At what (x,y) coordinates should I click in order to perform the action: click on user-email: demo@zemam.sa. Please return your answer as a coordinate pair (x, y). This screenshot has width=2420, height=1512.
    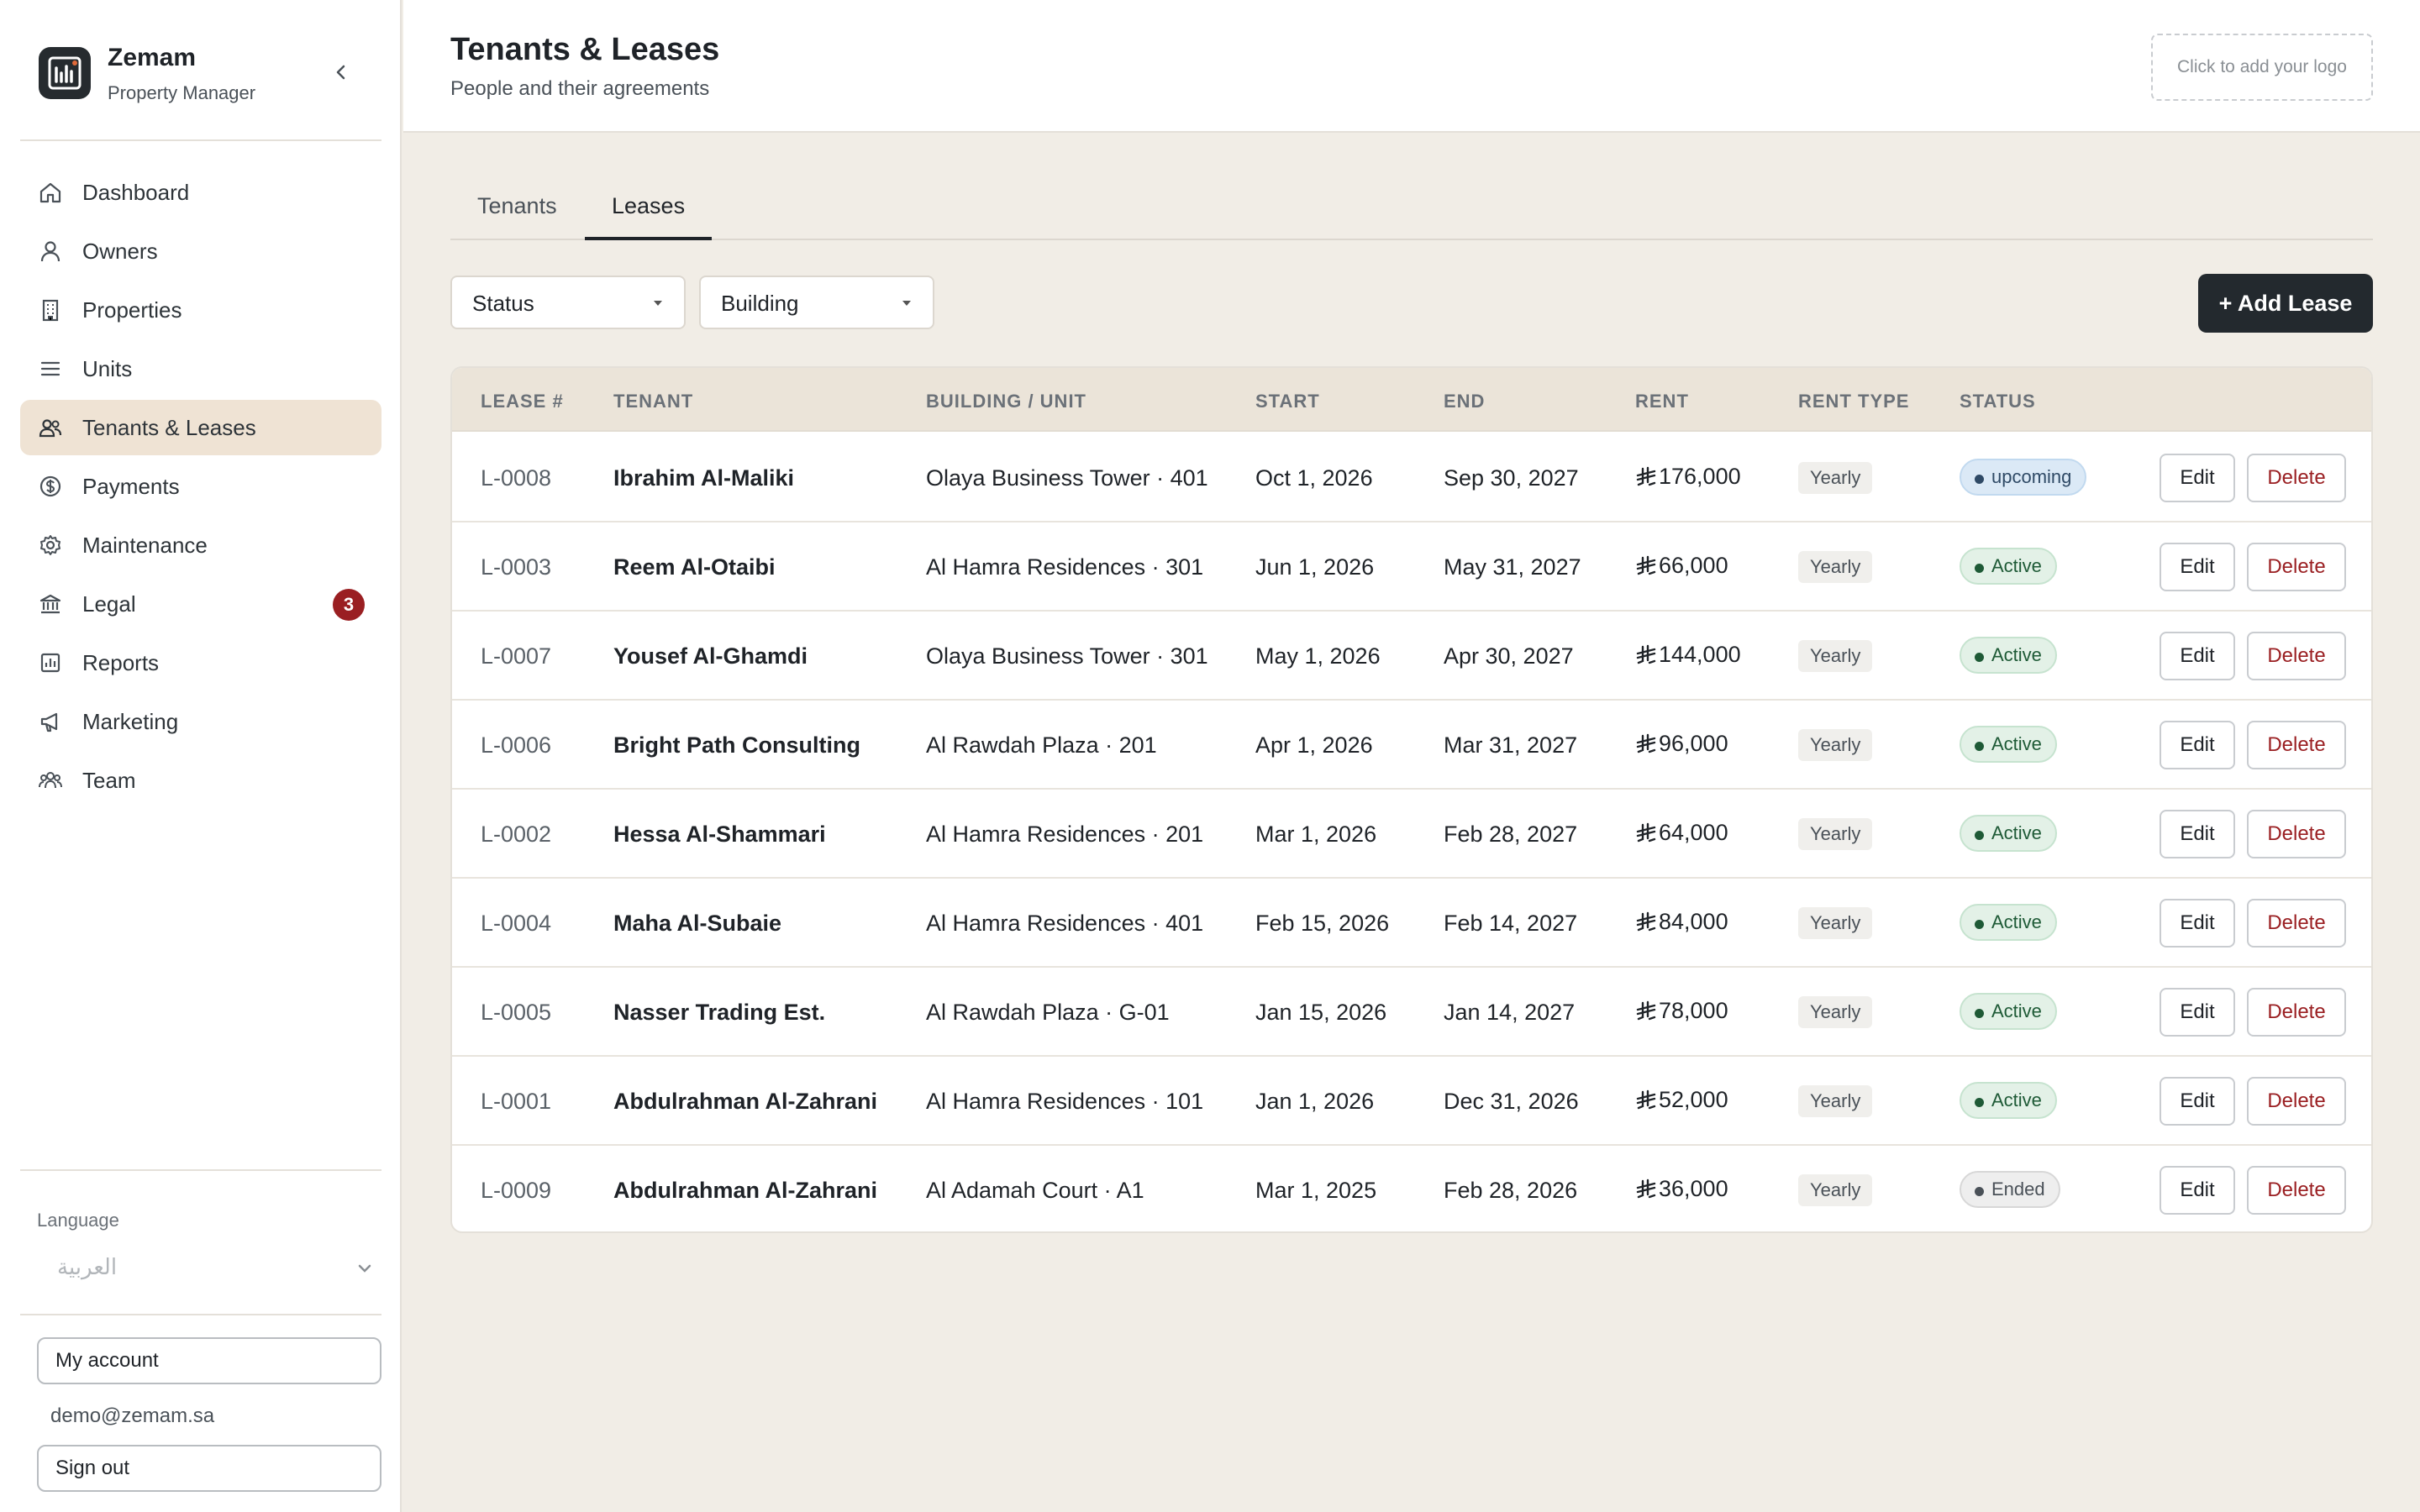
    Looking at the image, I should click on (132, 1415).